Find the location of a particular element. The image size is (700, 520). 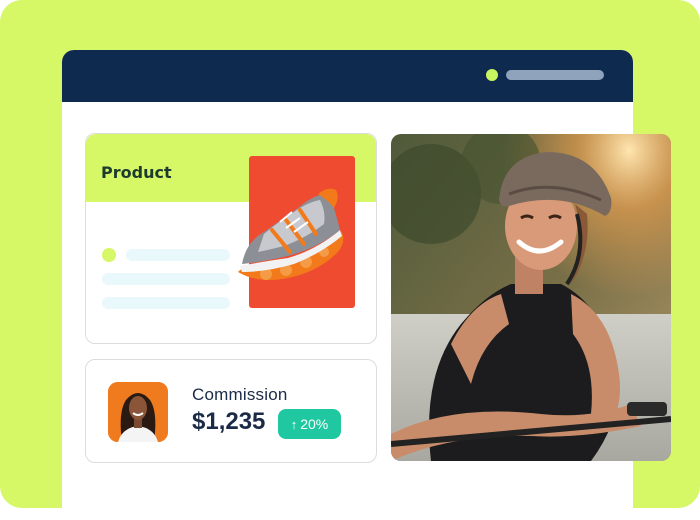

person-avatar is located at coordinates (138, 412).